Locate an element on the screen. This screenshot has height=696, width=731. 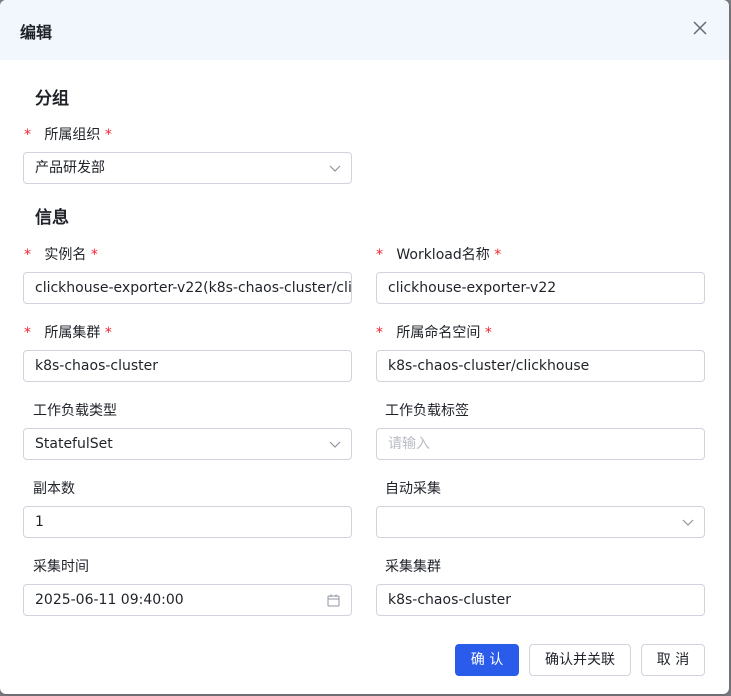
collect-time-value: 2025-06-11 09:40:00 is located at coordinates (109, 600).